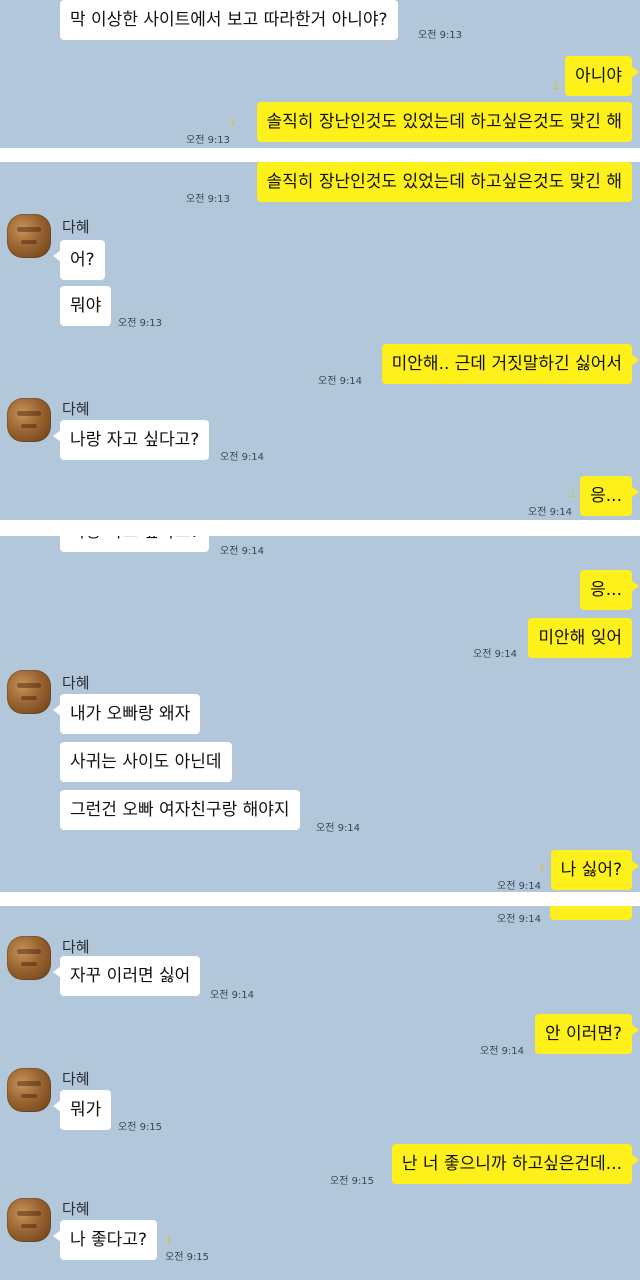  What do you see at coordinates (146, 762) in the screenshot?
I see `message-incoming: 사귀는 사이도 아닌데` at bounding box center [146, 762].